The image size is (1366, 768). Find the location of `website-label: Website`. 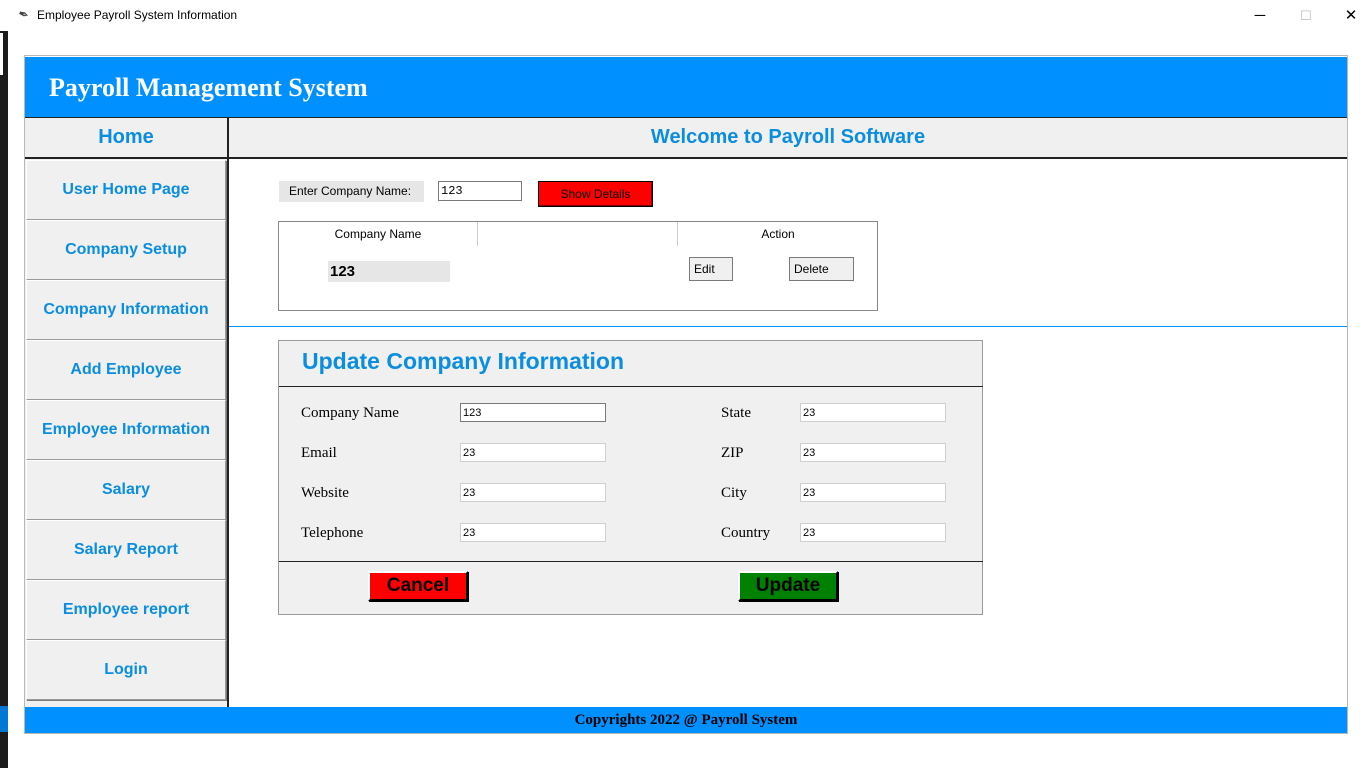

website-label: Website is located at coordinates (325, 493).